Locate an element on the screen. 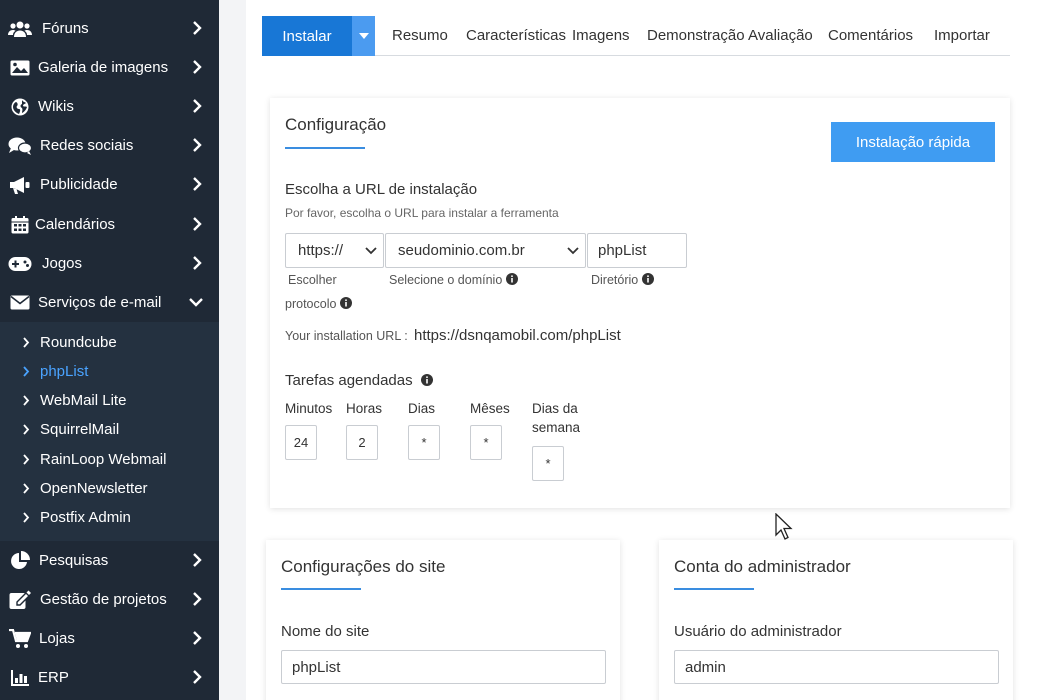  install-dropdown-toggle is located at coordinates (363, 36).